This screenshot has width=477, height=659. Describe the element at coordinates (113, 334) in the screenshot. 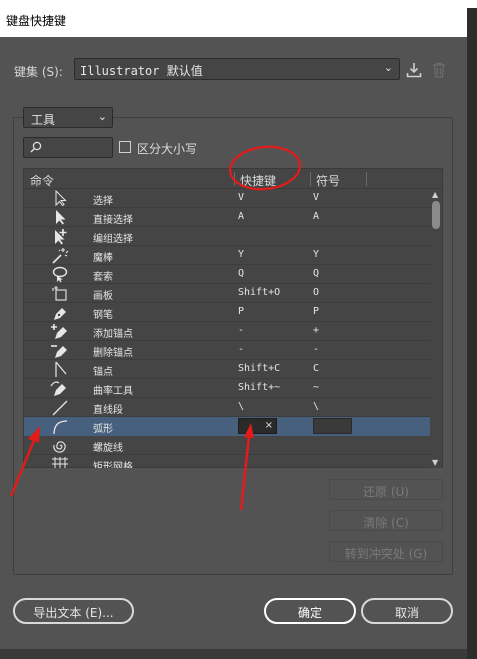

I see `command-name: 添加锚点` at that location.